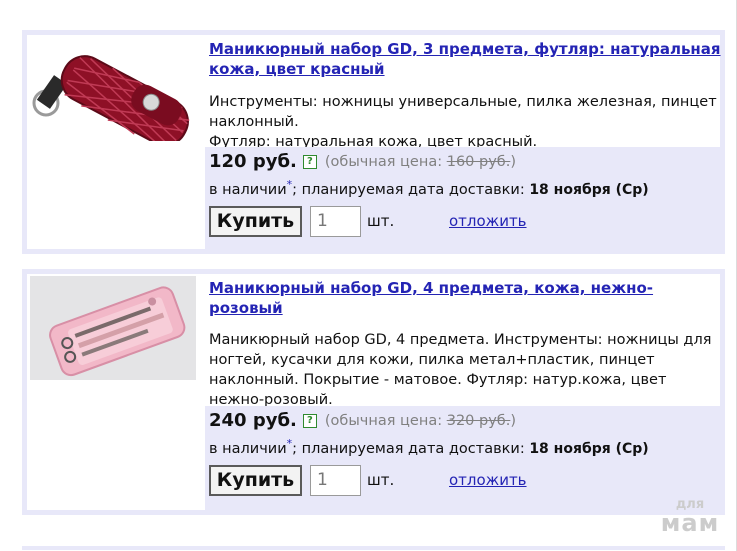 This screenshot has height=551, width=737. Describe the element at coordinates (478, 420) in the screenshot. I see `regular-price-value: 320 руб.` at that location.